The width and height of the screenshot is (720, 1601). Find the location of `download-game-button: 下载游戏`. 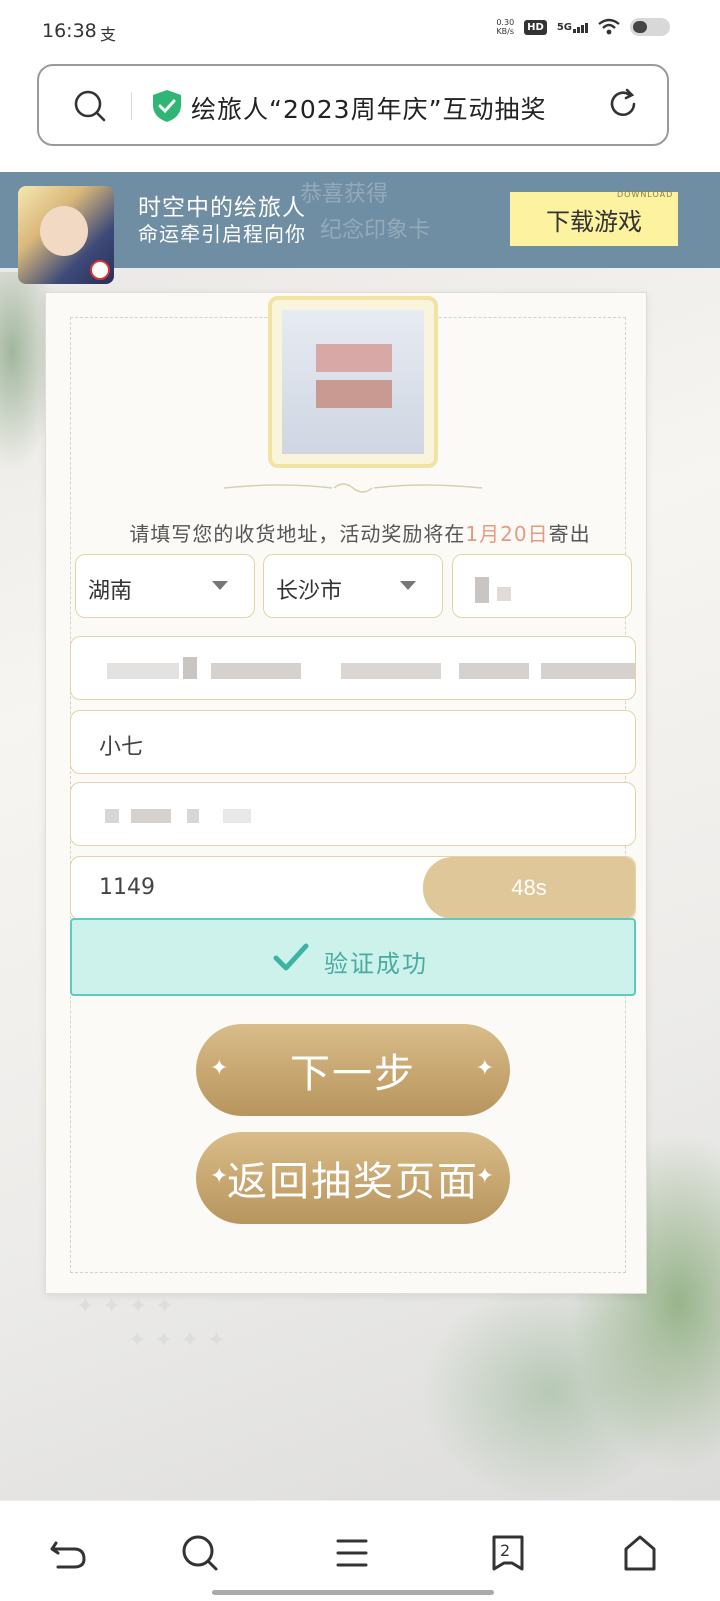

download-game-button: 下载游戏 is located at coordinates (594, 219).